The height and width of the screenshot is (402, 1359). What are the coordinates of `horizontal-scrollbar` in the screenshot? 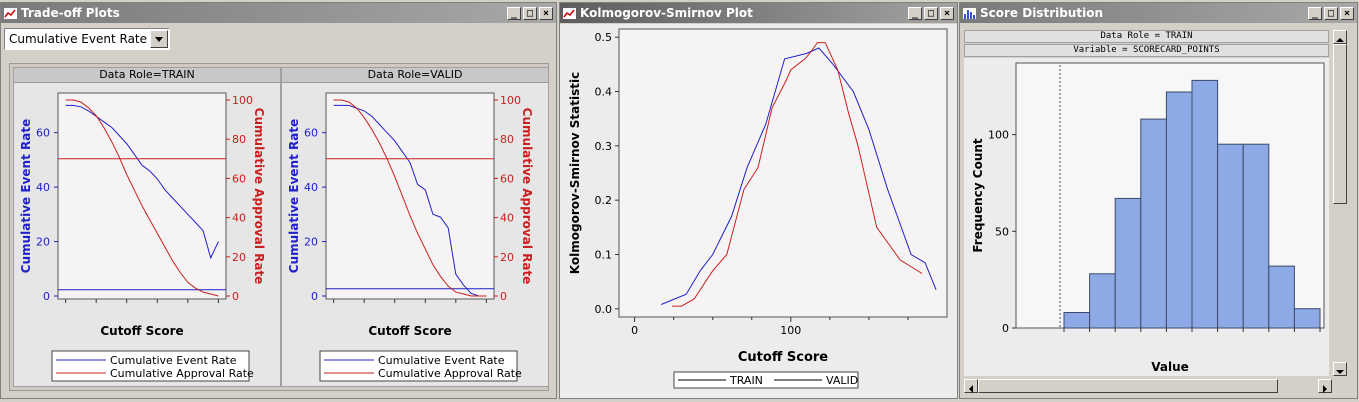 It's located at (1148, 386).